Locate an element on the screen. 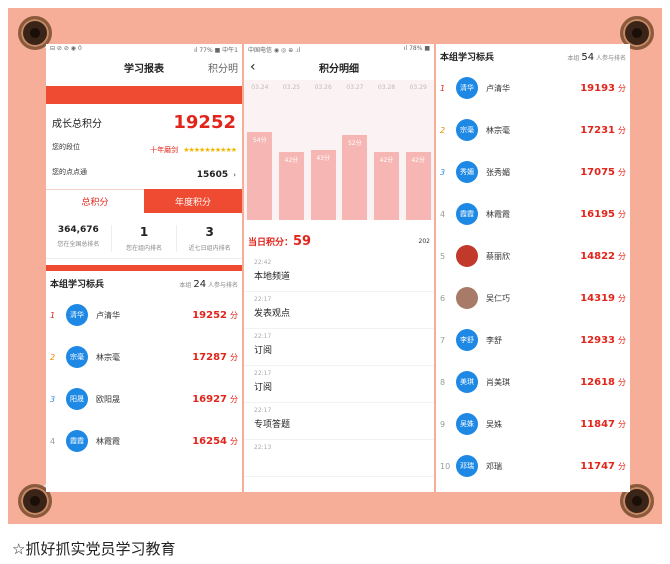 The height and width of the screenshot is (564, 670). member-name: 吴仁巧 is located at coordinates (498, 298).